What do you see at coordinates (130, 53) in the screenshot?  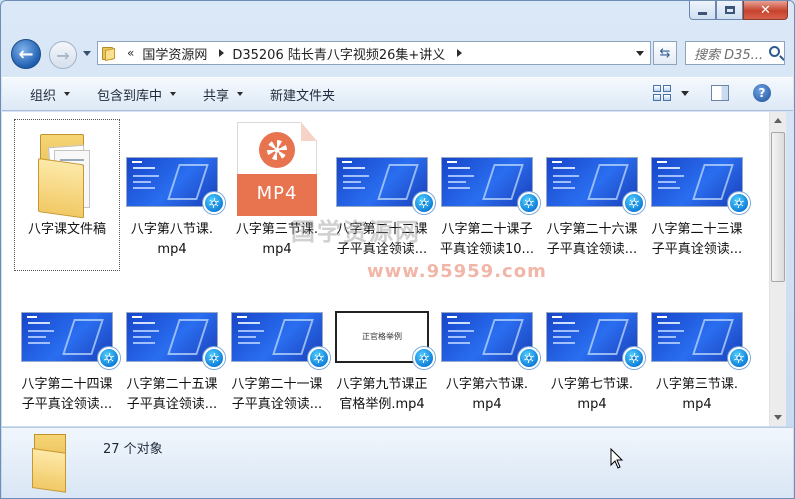 I see `breadcrumb-overflow: «` at bounding box center [130, 53].